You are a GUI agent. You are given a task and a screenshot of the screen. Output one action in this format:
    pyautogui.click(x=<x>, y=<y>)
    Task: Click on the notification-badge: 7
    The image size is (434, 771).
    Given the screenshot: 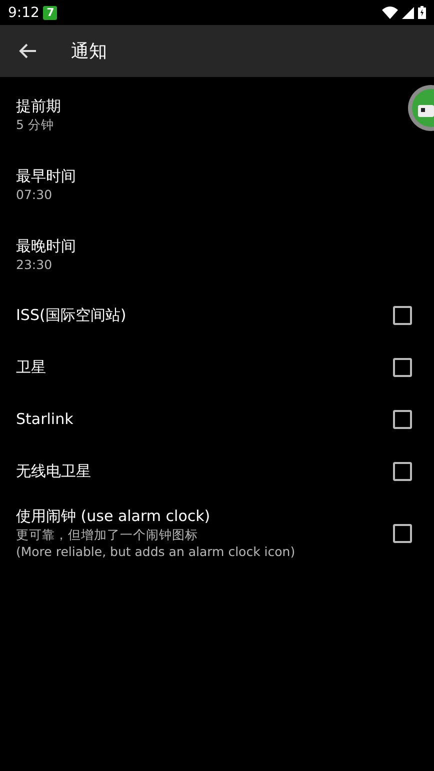 What is the action you would take?
    pyautogui.click(x=50, y=13)
    